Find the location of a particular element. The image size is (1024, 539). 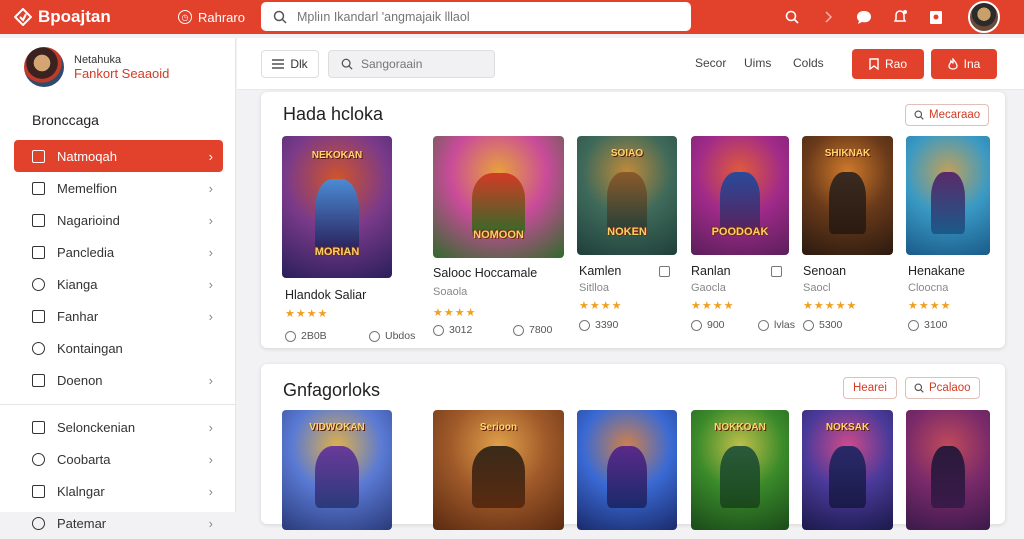

category-button-1-label: Hearei is located at coordinates (870, 388).